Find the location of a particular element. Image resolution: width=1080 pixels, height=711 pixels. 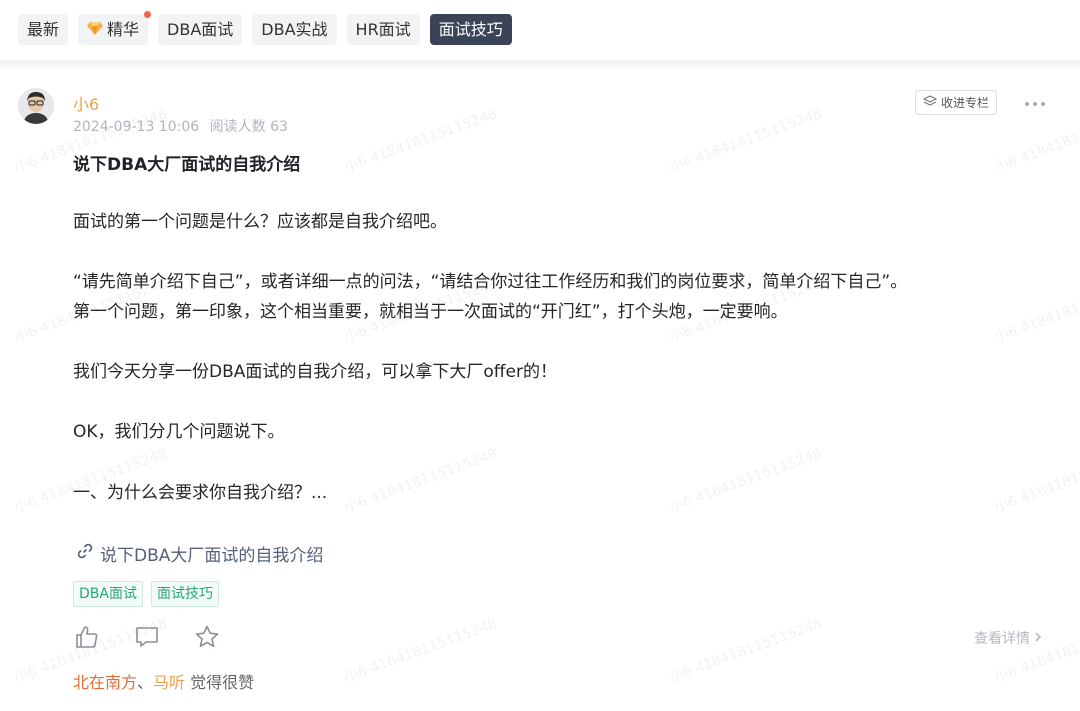

star-icon is located at coordinates (207, 637).